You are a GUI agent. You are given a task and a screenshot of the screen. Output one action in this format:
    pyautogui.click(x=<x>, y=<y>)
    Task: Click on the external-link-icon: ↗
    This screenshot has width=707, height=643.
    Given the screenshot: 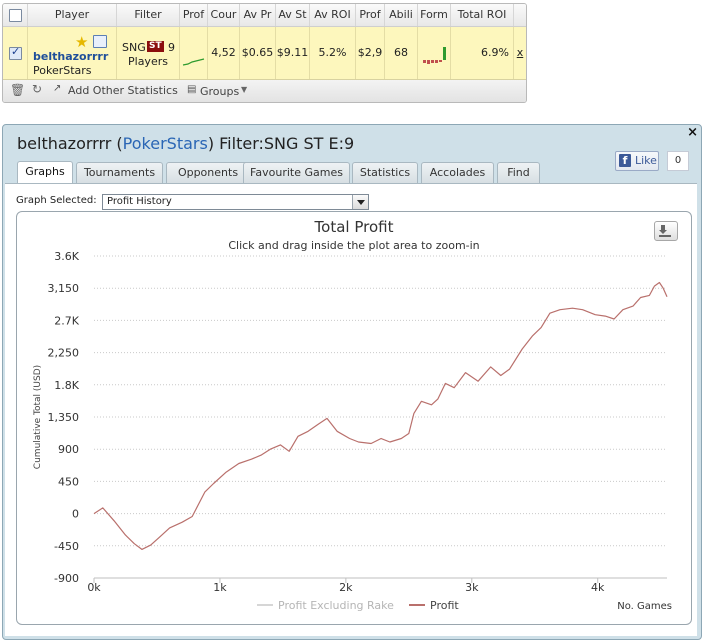 What is the action you would take?
    pyautogui.click(x=57, y=88)
    